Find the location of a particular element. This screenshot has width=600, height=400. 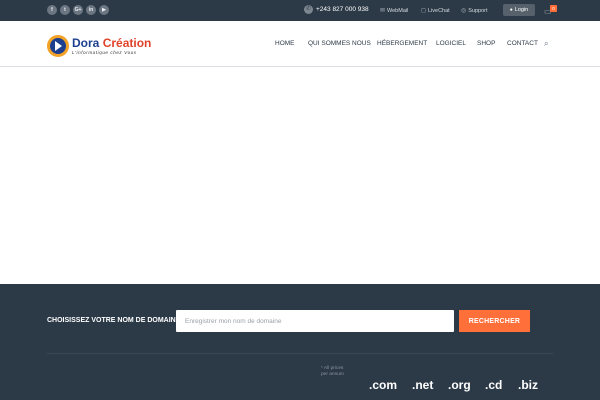

tld-cd: .cd is located at coordinates (494, 385).